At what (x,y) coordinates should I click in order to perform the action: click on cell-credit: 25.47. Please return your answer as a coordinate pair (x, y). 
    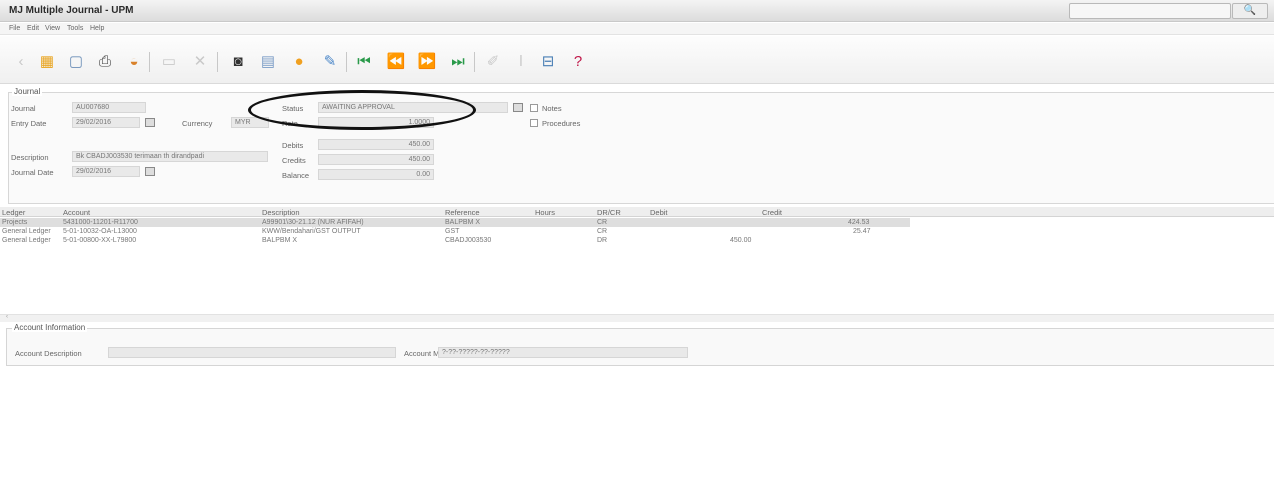
    Looking at the image, I should click on (862, 231).